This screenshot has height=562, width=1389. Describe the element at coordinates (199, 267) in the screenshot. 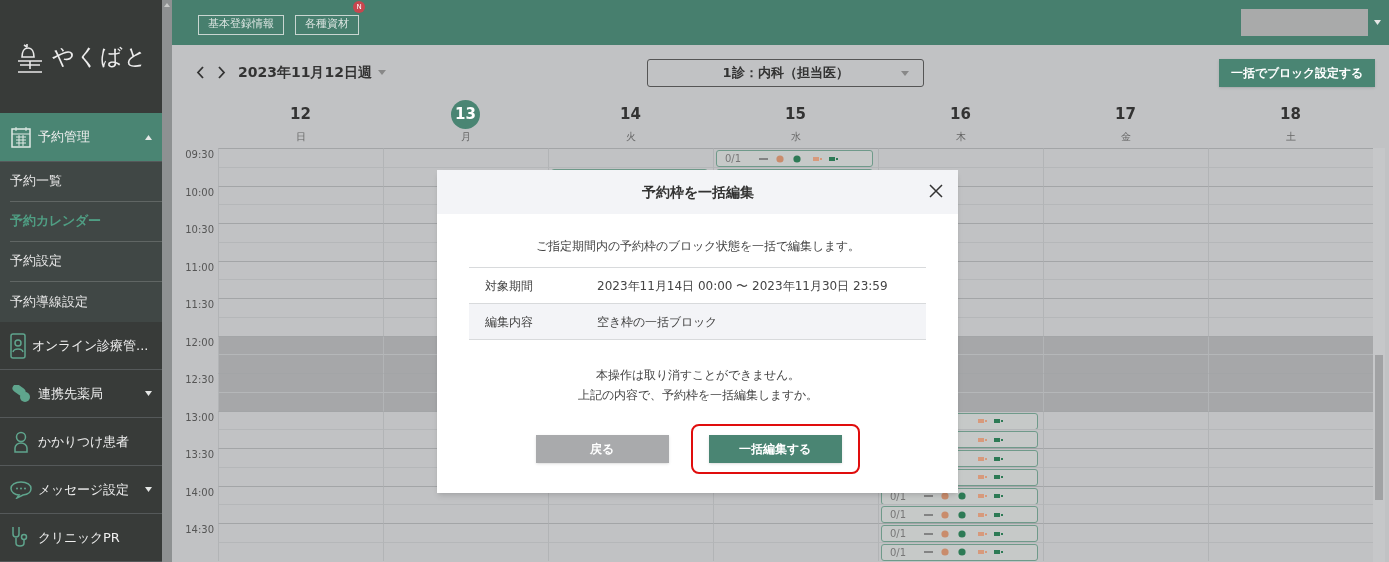

I see `time-label: 11:00` at that location.